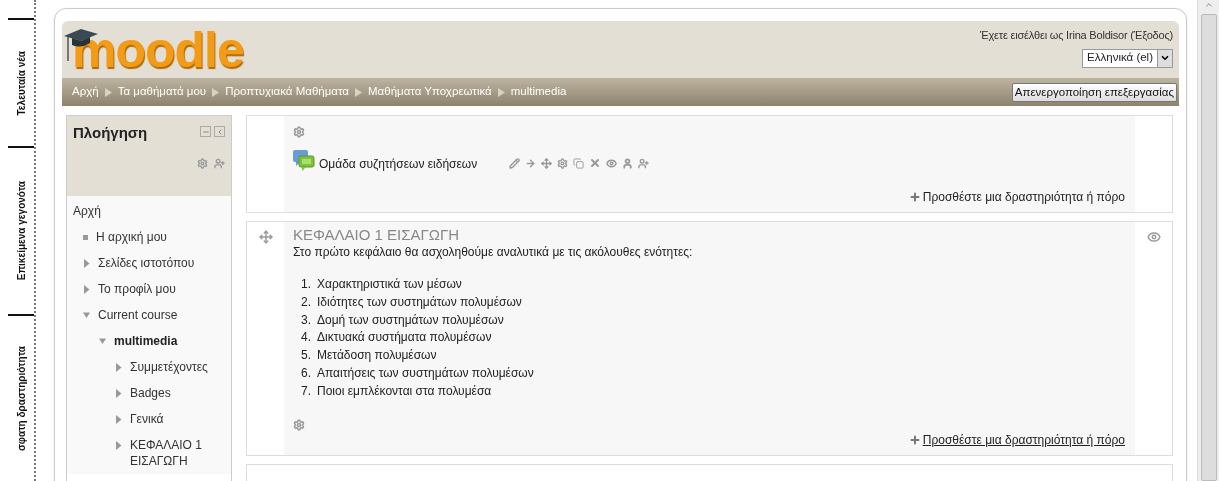 The image size is (1219, 481). Describe the element at coordinates (514, 163) in the screenshot. I see `edit-icon` at that location.